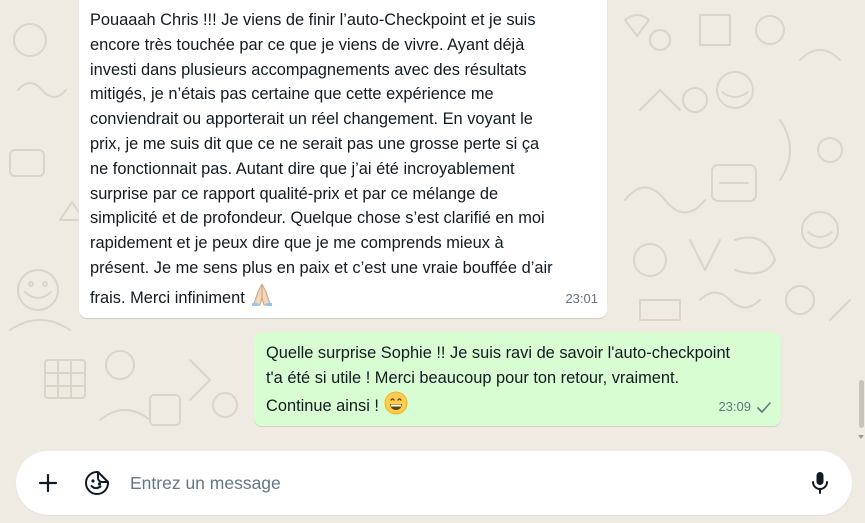 The width and height of the screenshot is (865, 523). I want to click on attach-button, so click(48, 483).